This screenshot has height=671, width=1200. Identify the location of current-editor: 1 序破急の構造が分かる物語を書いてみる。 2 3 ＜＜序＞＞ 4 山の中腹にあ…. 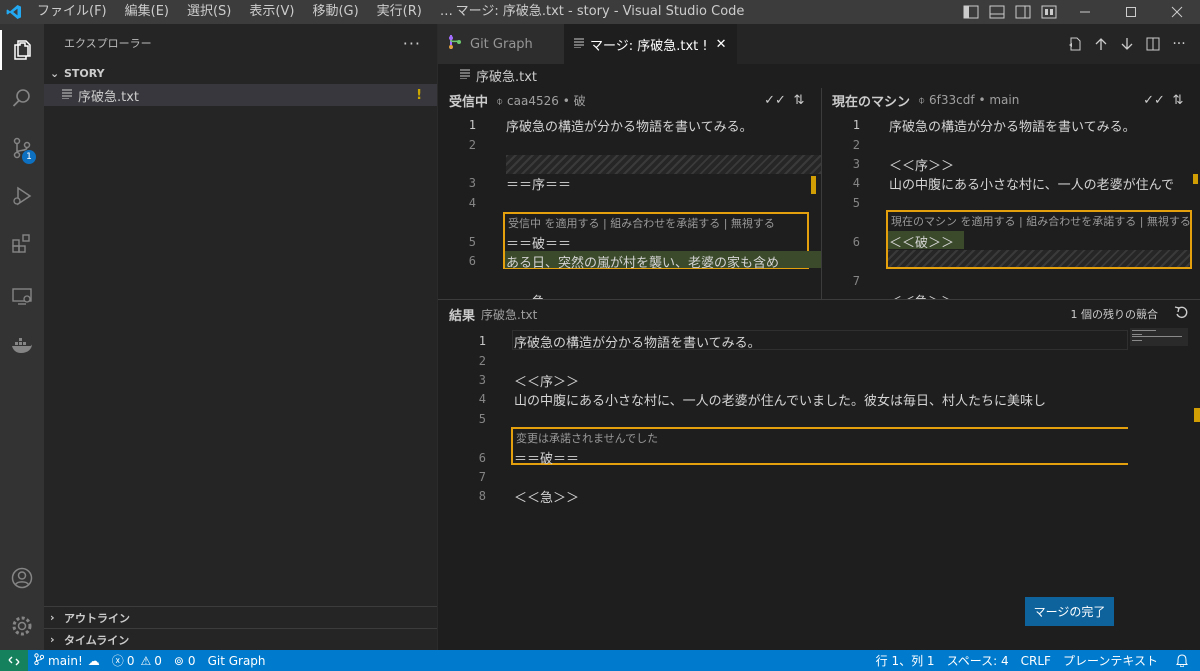
(1011, 205).